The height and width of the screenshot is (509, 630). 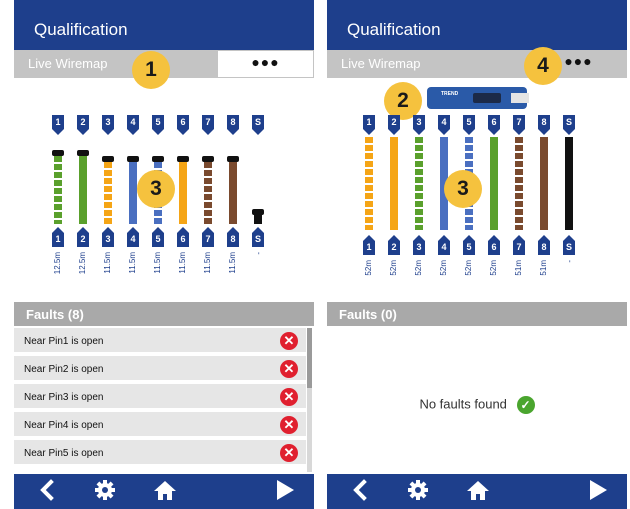 What do you see at coordinates (469, 125) in the screenshot?
I see `pin-tag-top: 5` at bounding box center [469, 125].